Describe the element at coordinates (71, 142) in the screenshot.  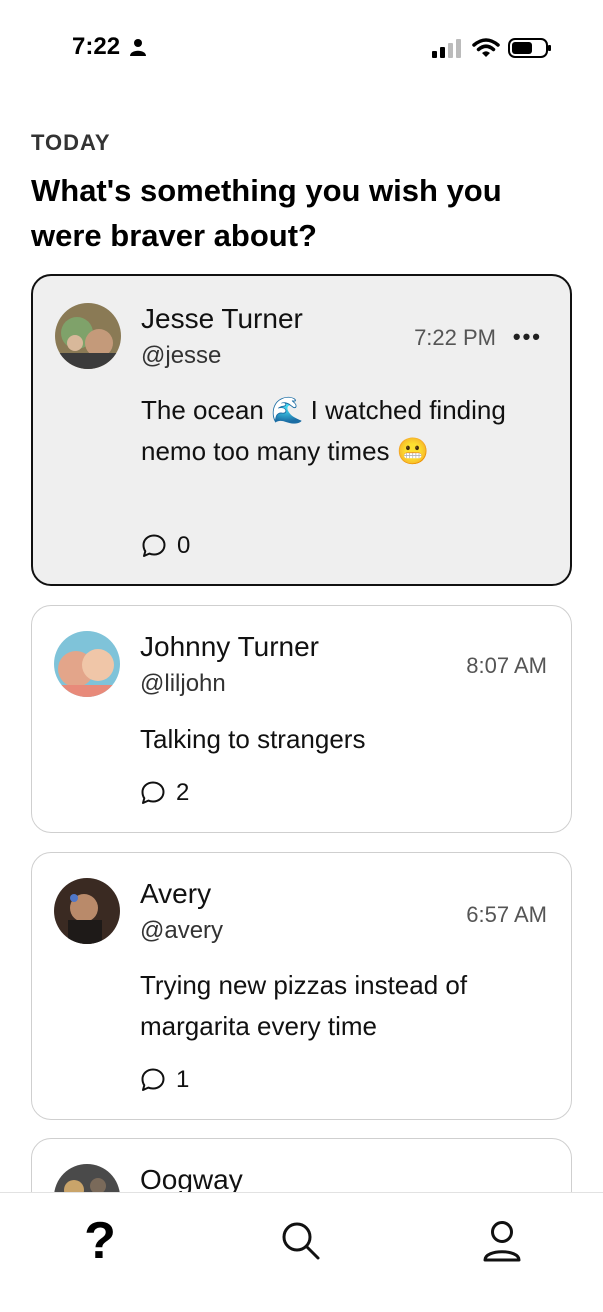
I see `section-label: TODAY` at that location.